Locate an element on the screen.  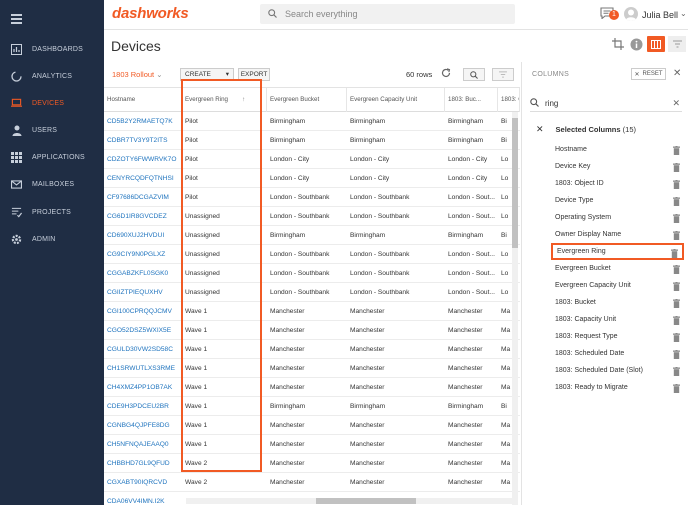
hostname-link: CG9CIY9N0PGLXZ is located at coordinates (143, 254).